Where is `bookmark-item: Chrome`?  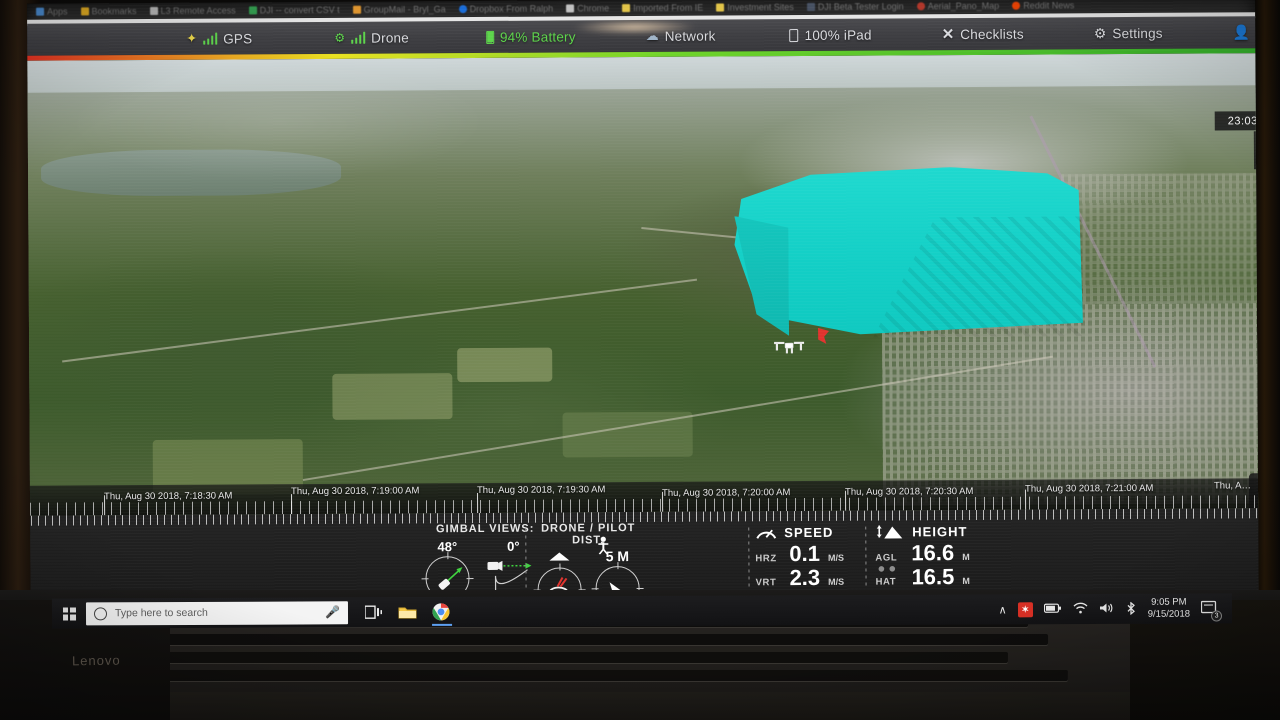
bookmark-item: Chrome is located at coordinates (587, 8).